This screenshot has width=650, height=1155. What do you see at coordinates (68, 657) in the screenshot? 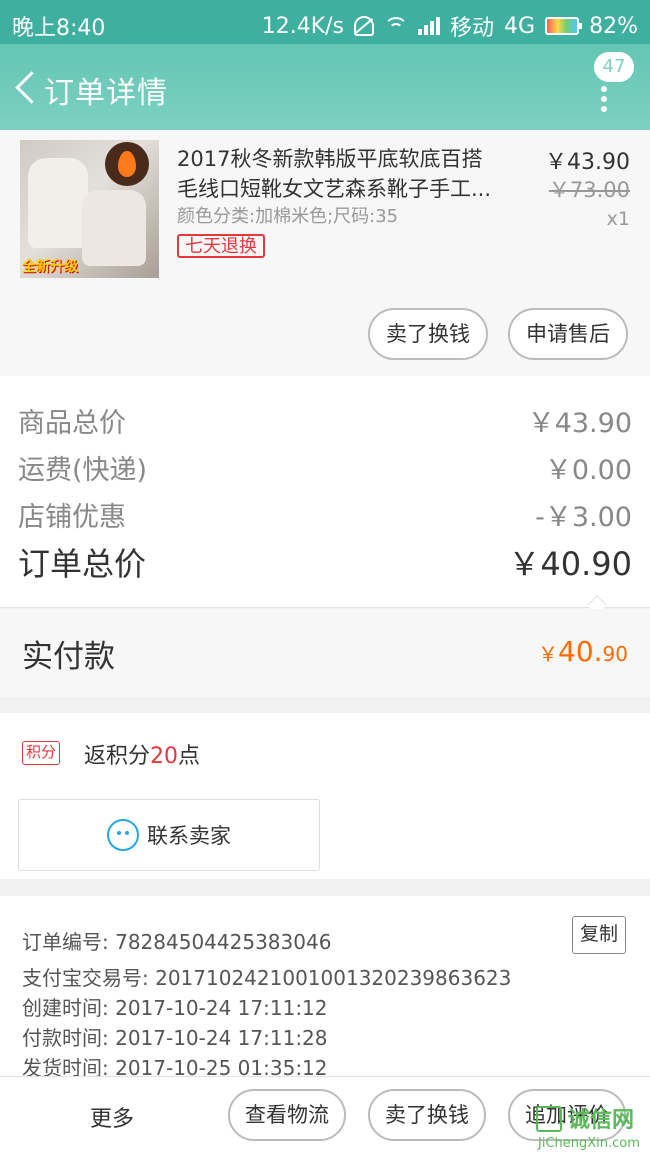
I see `actual-payment-label: 实付款` at bounding box center [68, 657].